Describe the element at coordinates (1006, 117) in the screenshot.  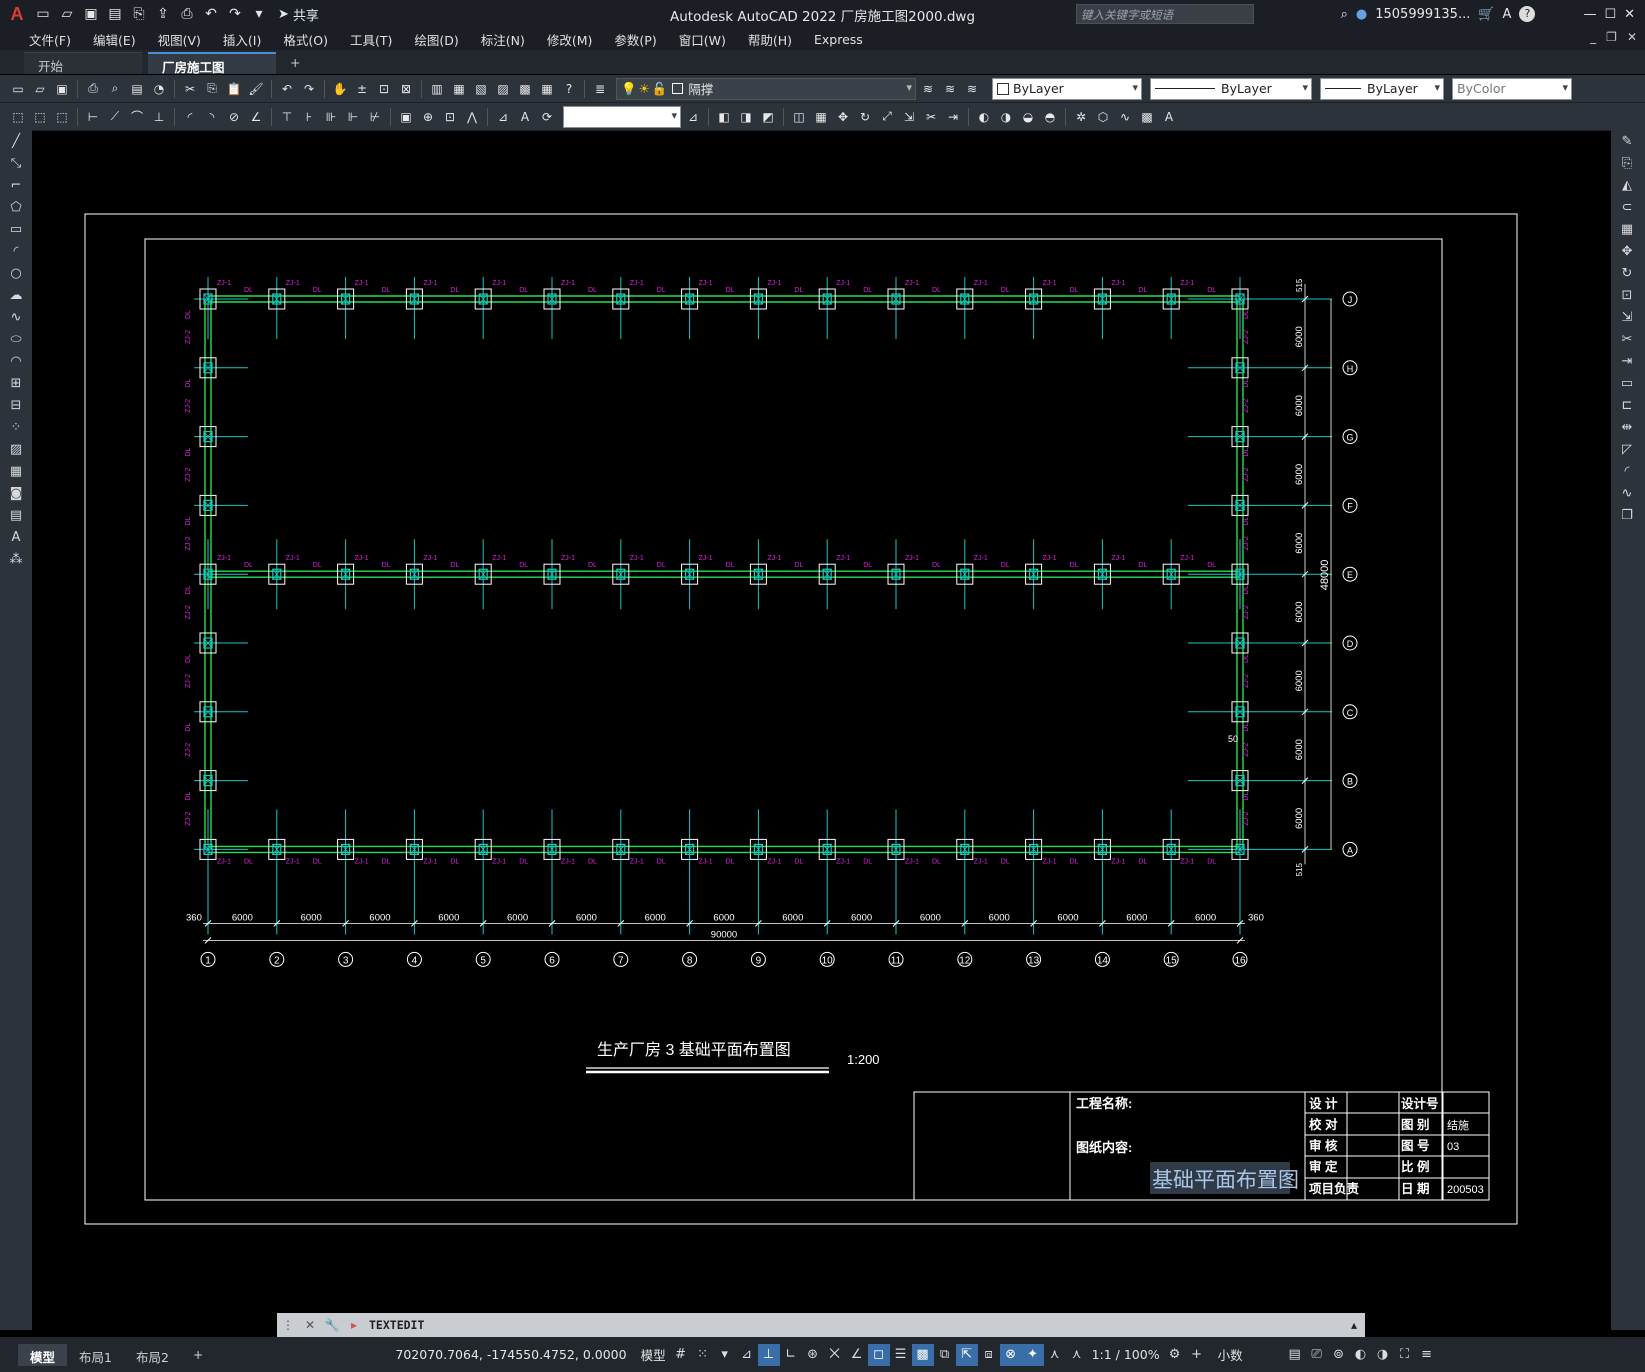
I see `join-icon: ◑` at that location.